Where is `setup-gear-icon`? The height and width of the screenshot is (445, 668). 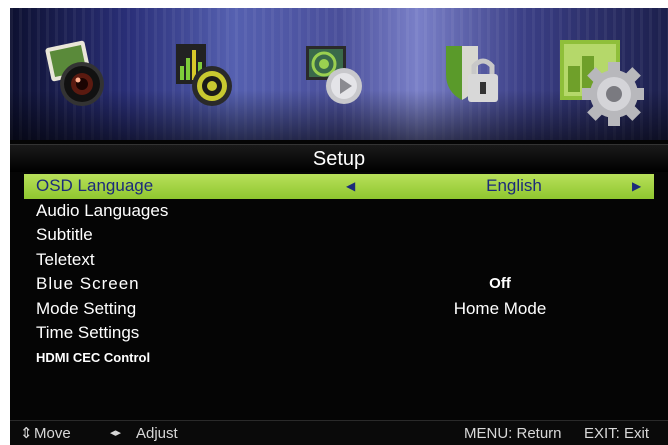
setup-gear-icon is located at coordinates (601, 84).